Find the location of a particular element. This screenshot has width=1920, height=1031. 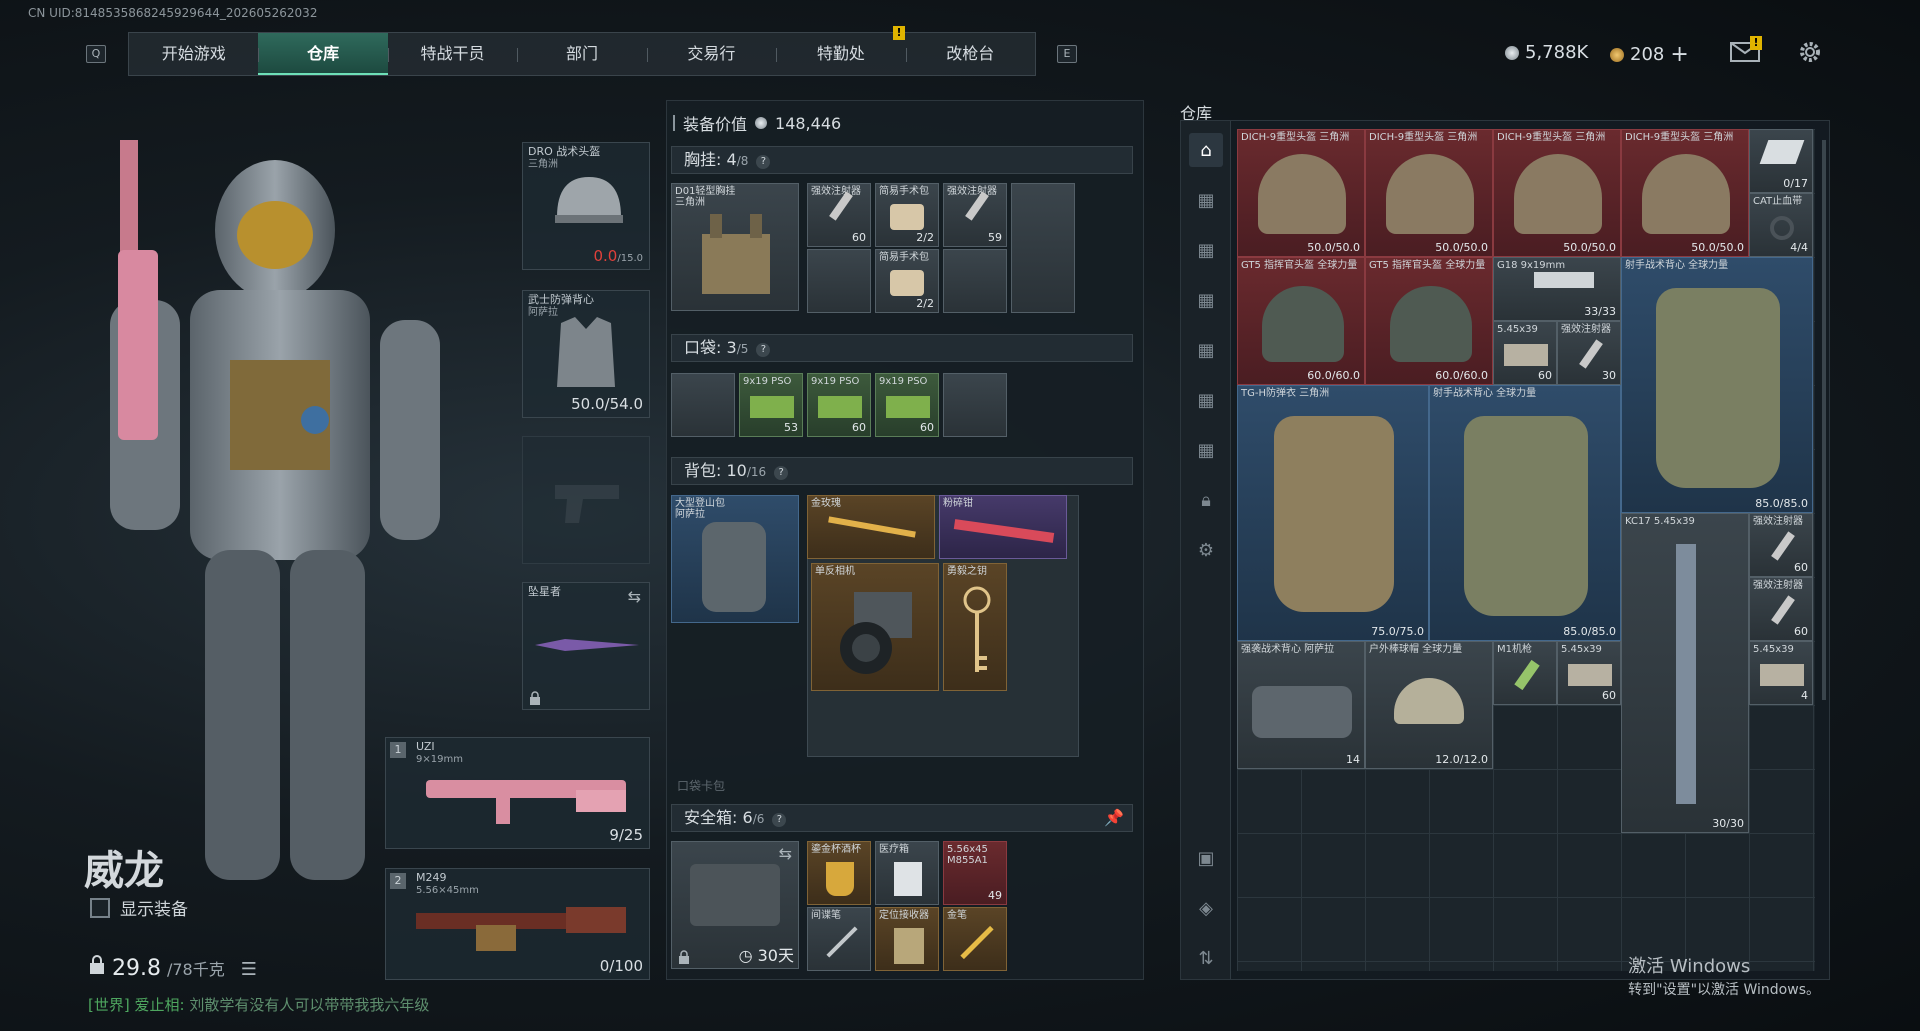

warehouse-item-20: 5.45x39 60 is located at coordinates (1589, 673).